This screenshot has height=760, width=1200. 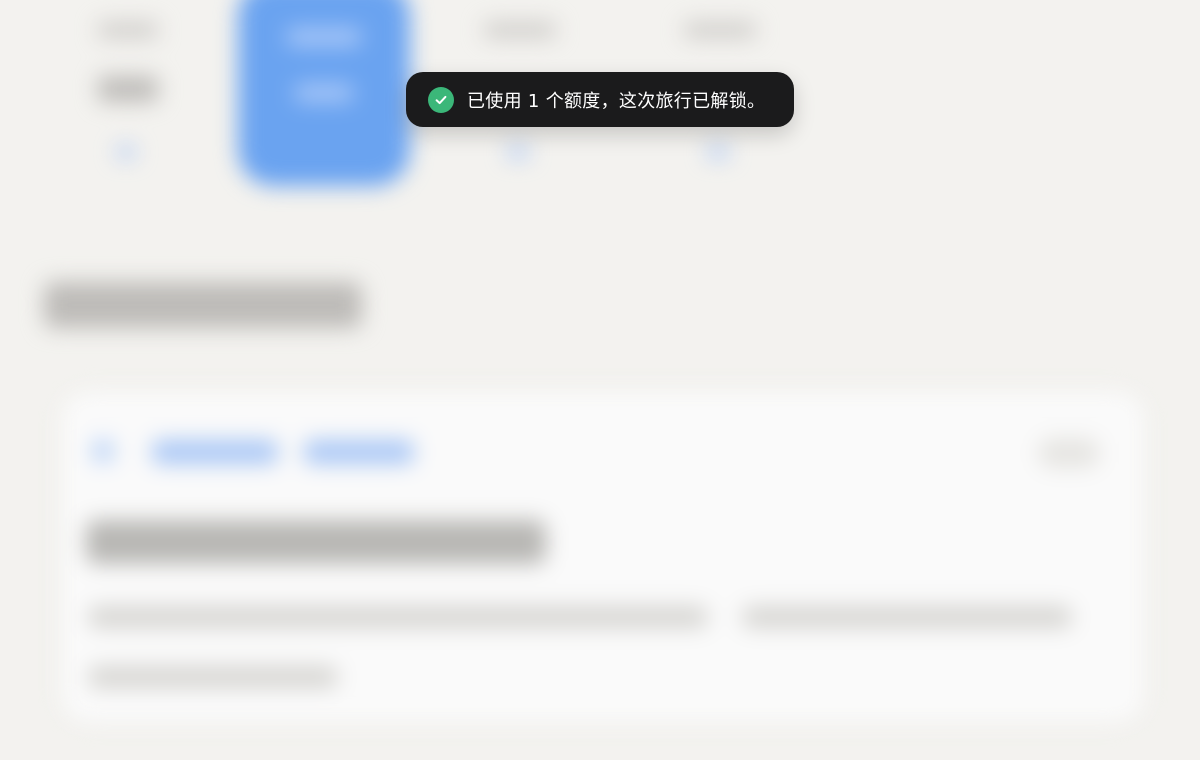 I want to click on section-title, so click(x=203, y=305).